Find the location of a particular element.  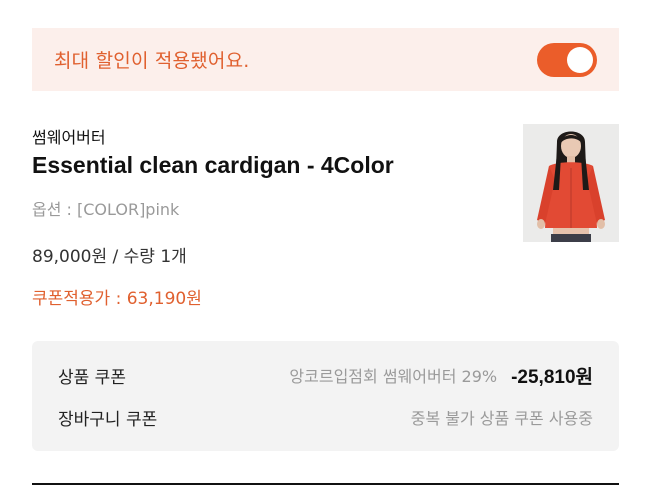

toggle-knob is located at coordinates (580, 59).